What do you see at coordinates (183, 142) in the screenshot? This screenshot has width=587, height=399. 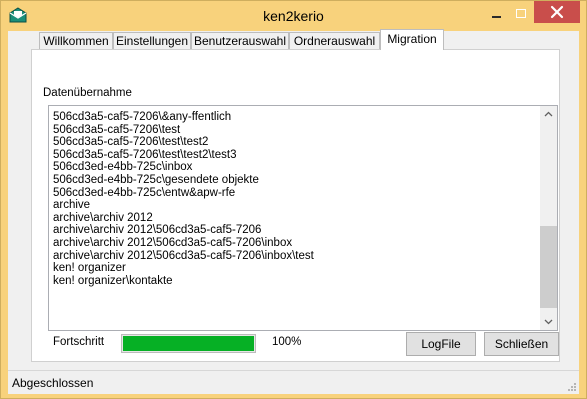 I see `list-item: 506cd3a5-caf5-7206\test\test2` at bounding box center [183, 142].